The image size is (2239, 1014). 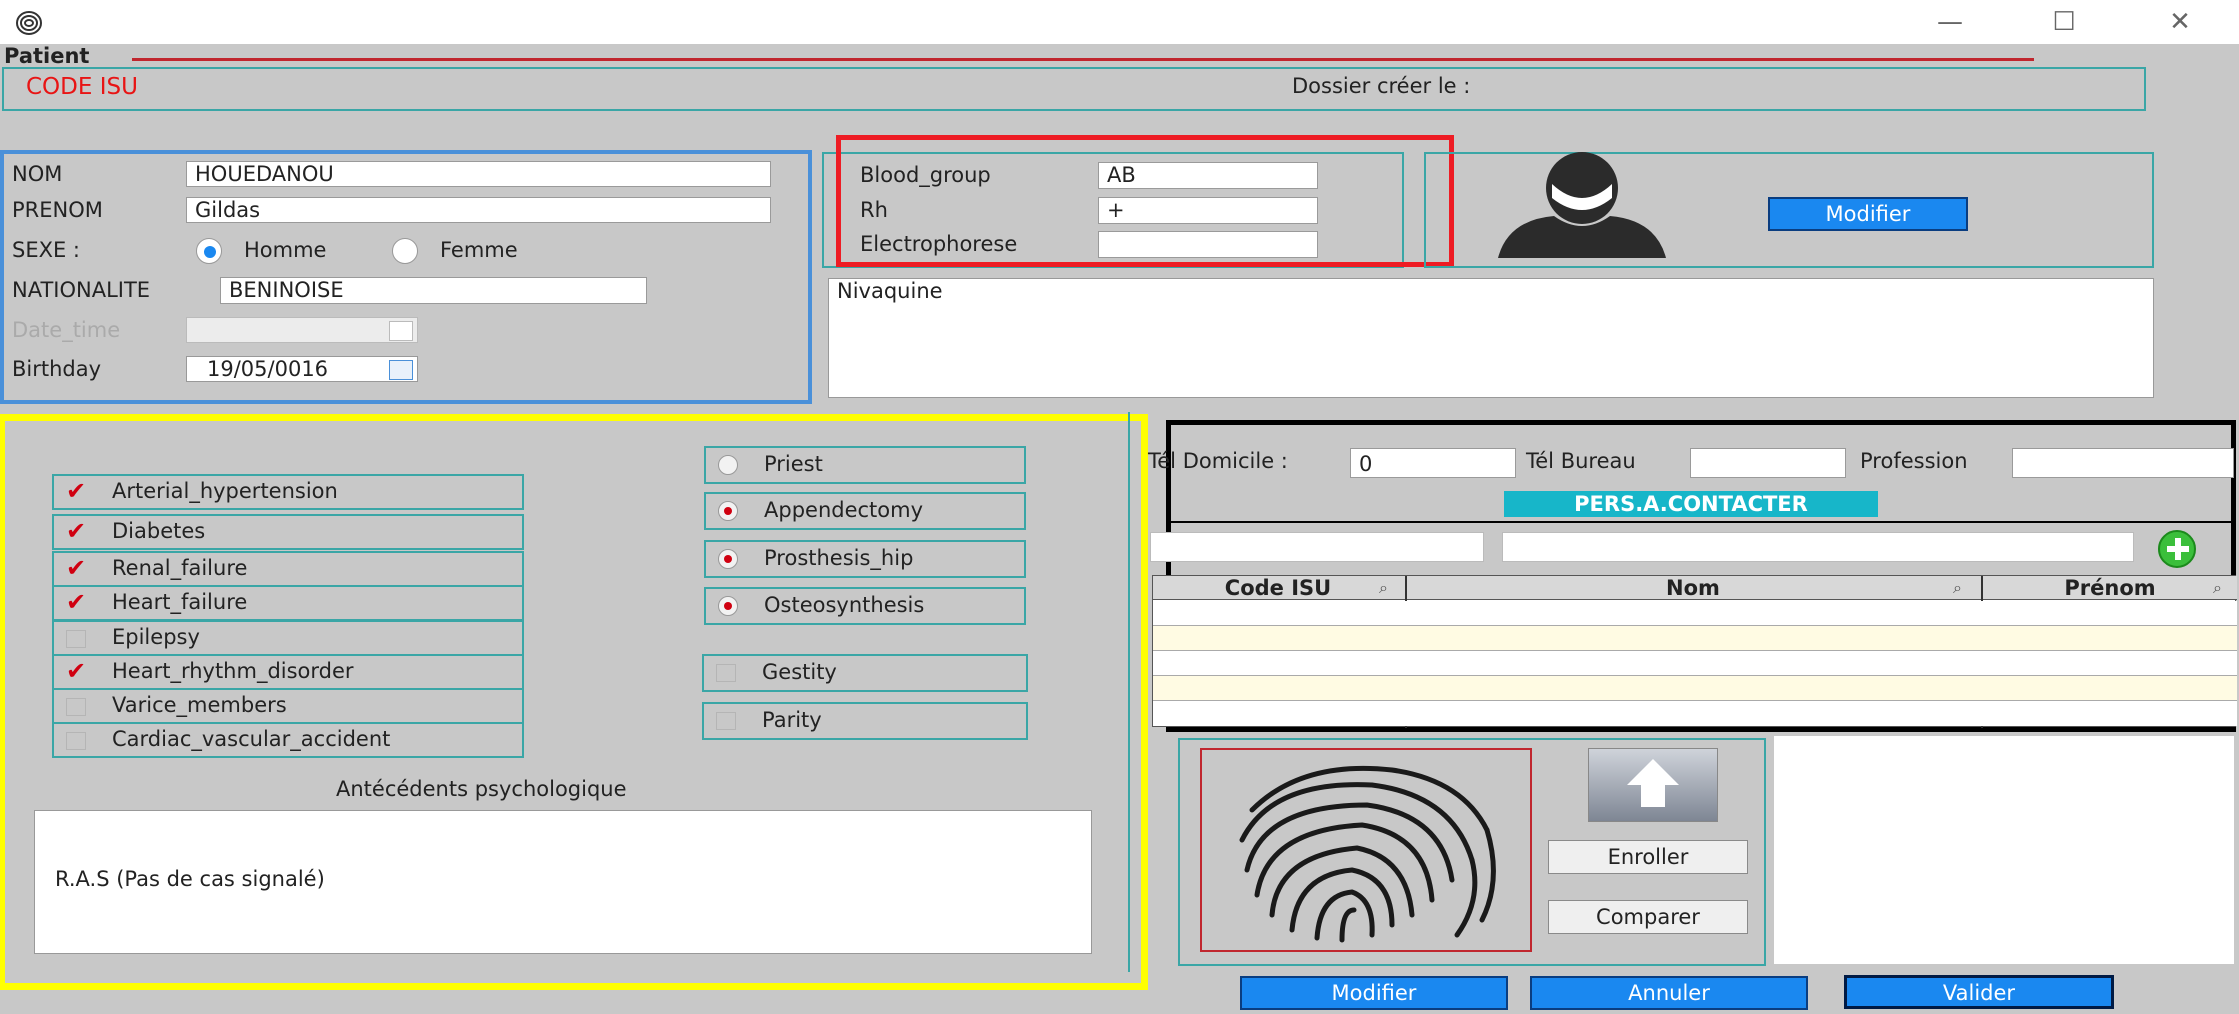 What do you see at coordinates (874, 210) in the screenshot?
I see `rh-label: Rh` at bounding box center [874, 210].